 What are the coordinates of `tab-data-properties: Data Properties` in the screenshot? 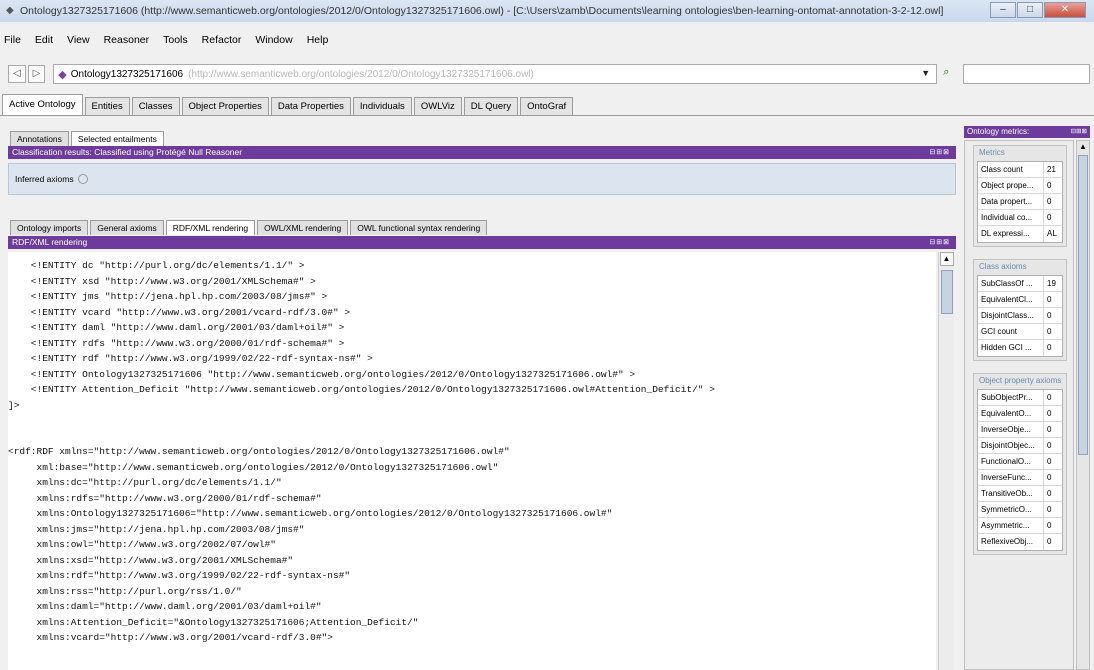 It's located at (310, 106).